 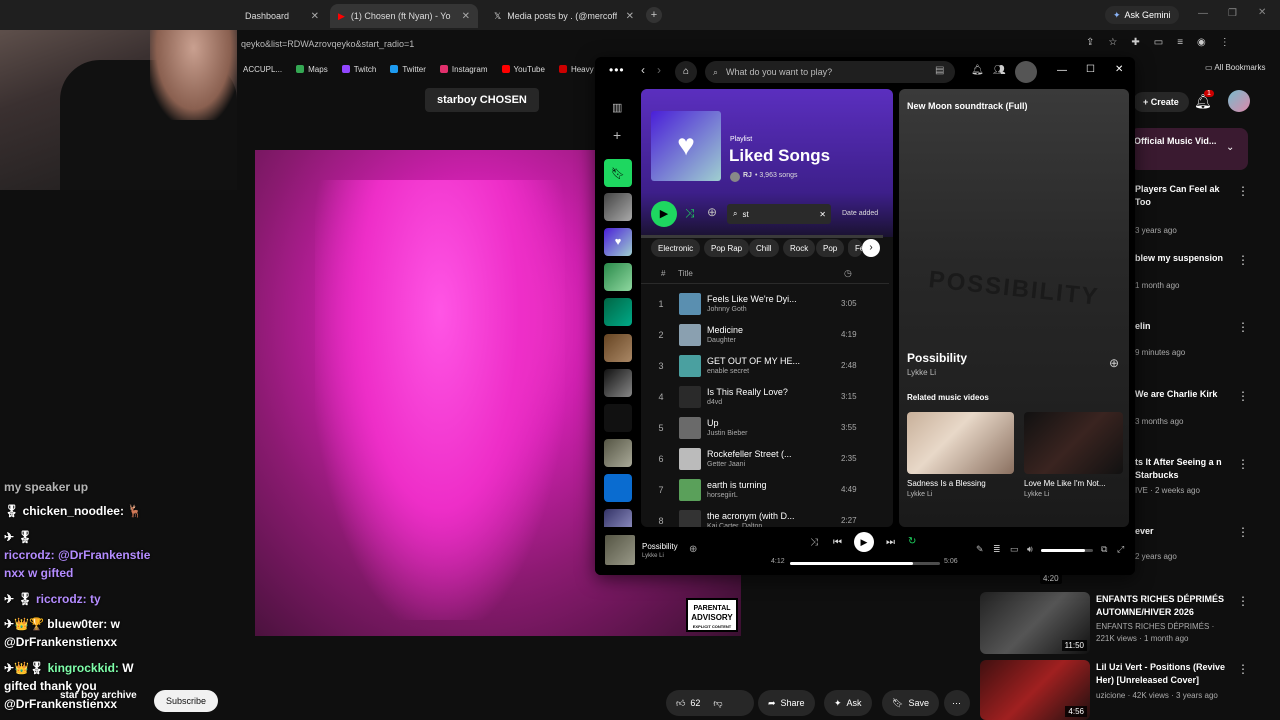 What do you see at coordinates (643, 70) in the screenshot?
I see `back-icon: ‹` at bounding box center [643, 70].